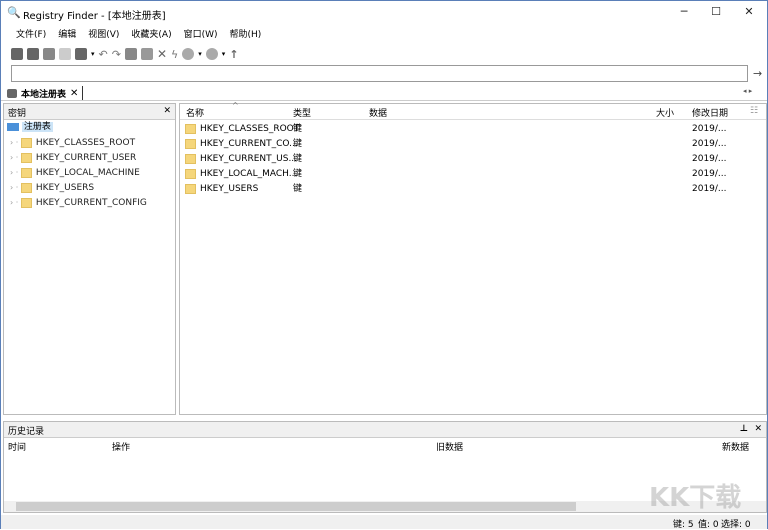 Image resolution: width=768 pixels, height=530 pixels. Describe the element at coordinates (89, 187) in the screenshot. I see `tree-item: › · HKEY_USERS` at that location.